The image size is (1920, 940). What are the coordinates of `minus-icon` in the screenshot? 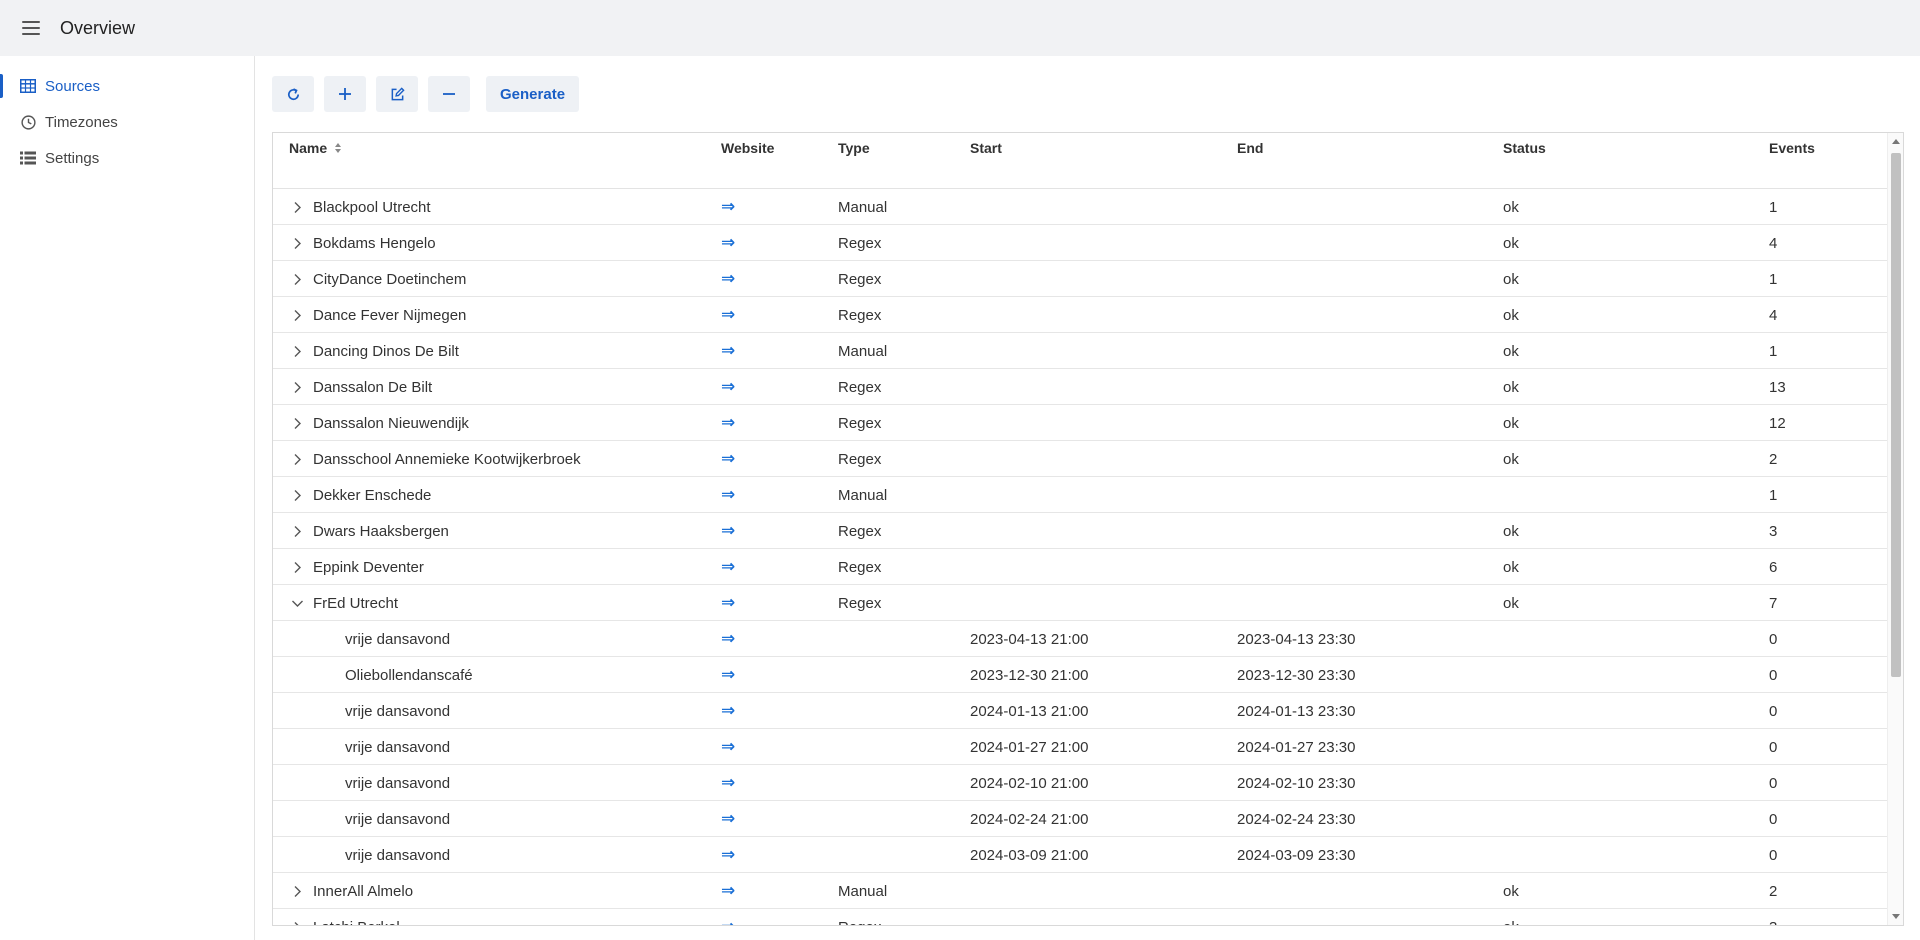 It's located at (449, 94).